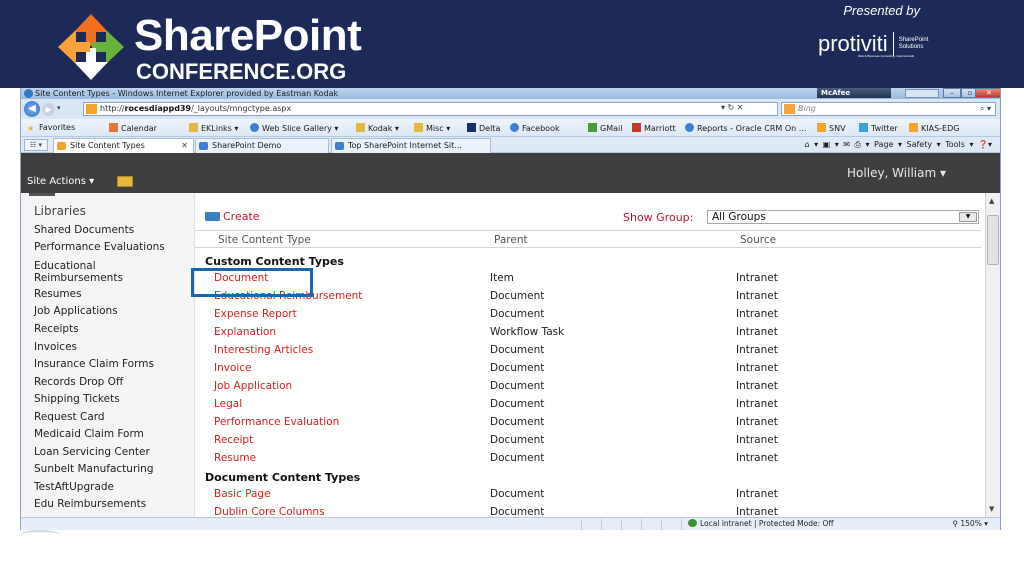 Image resolution: width=1024 pixels, height=576 pixels. What do you see at coordinates (888, 109) in the screenshot?
I see `search-input: Bing ⌕ ▾` at bounding box center [888, 109].